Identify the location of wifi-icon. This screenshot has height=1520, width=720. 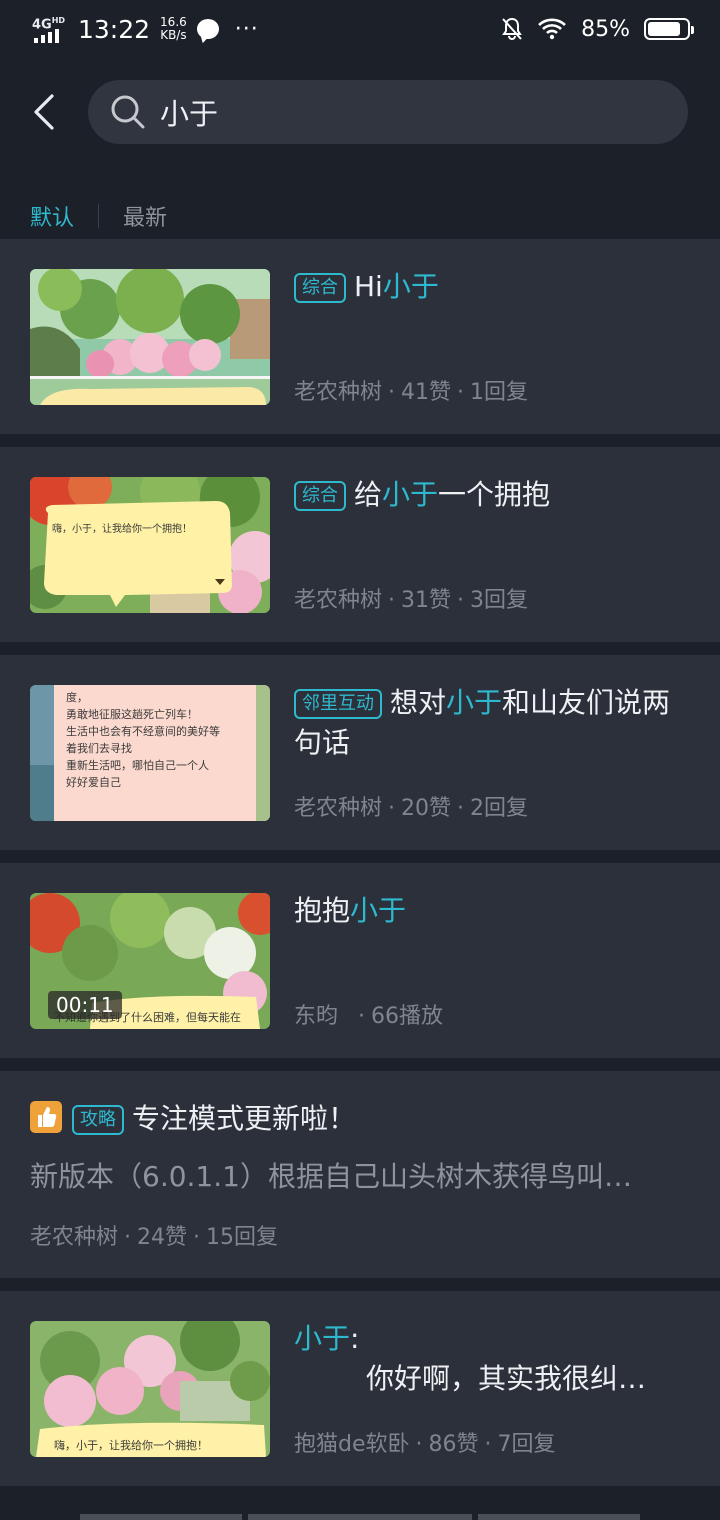
(552, 29).